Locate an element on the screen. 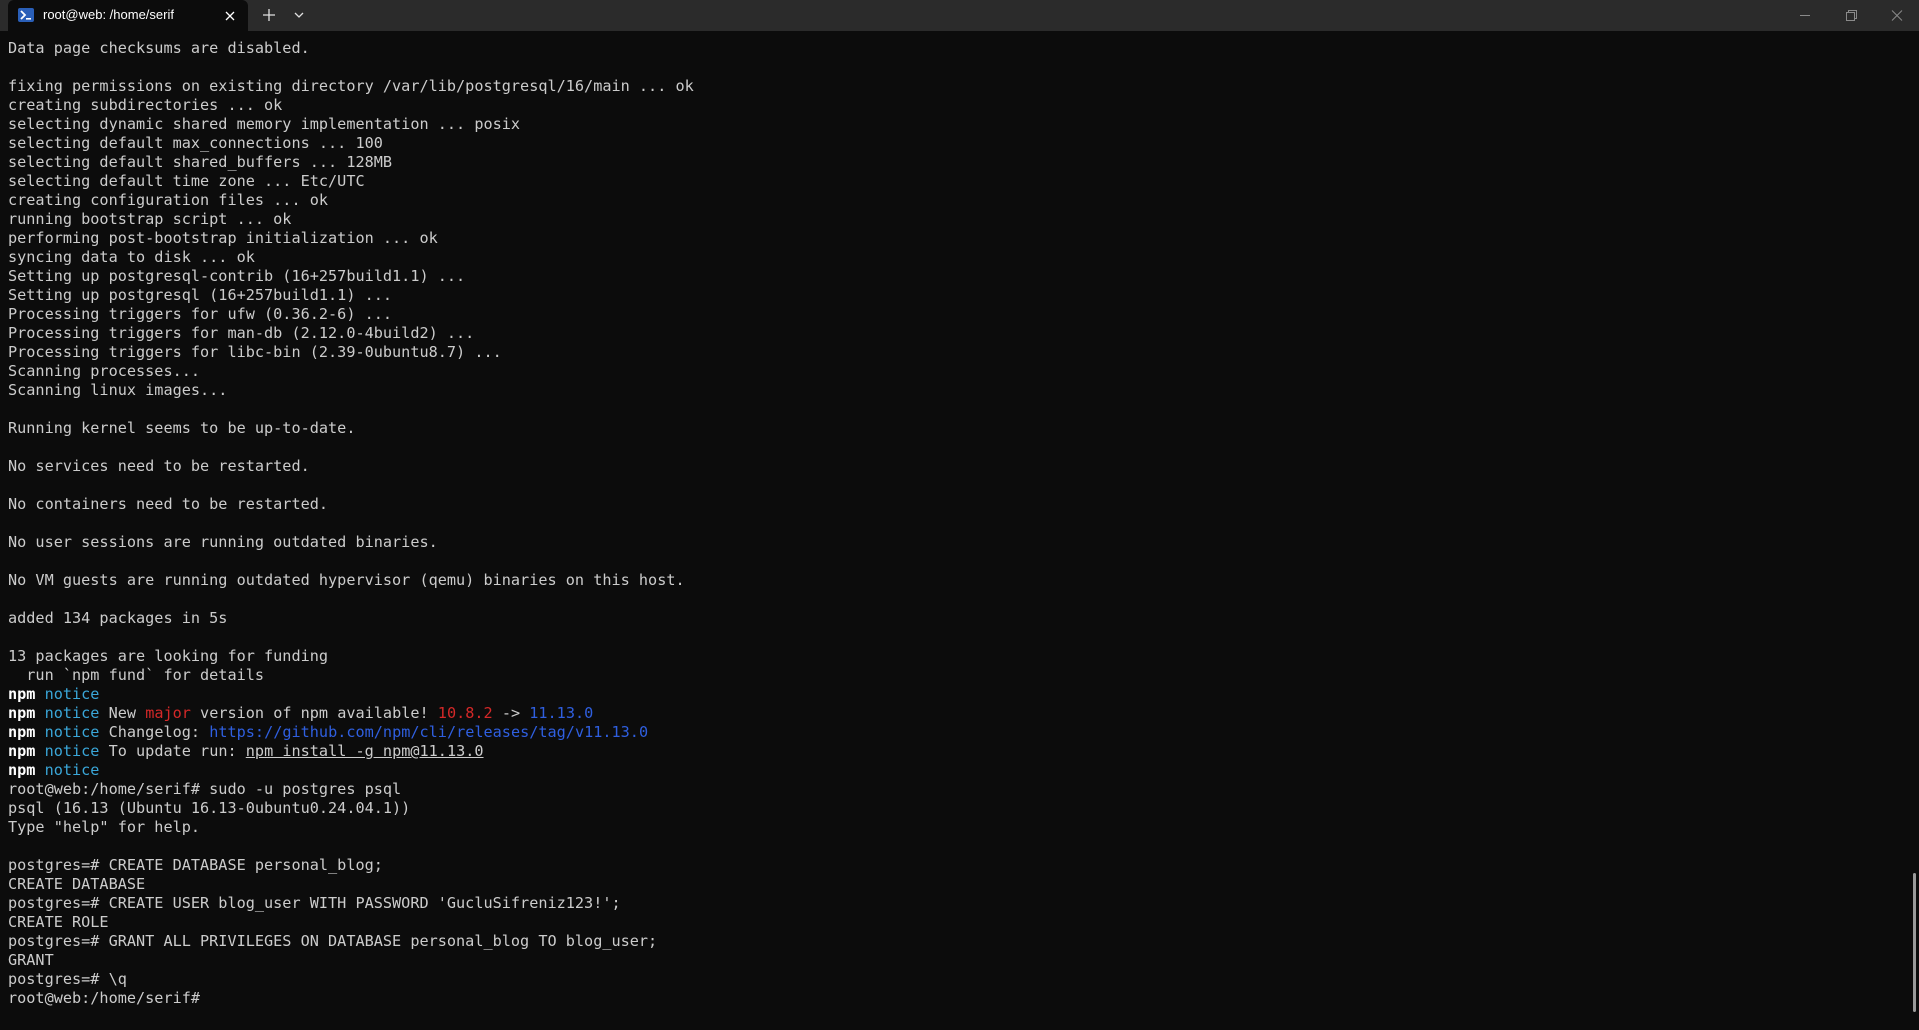  new-tab-button is located at coordinates (269, 15).